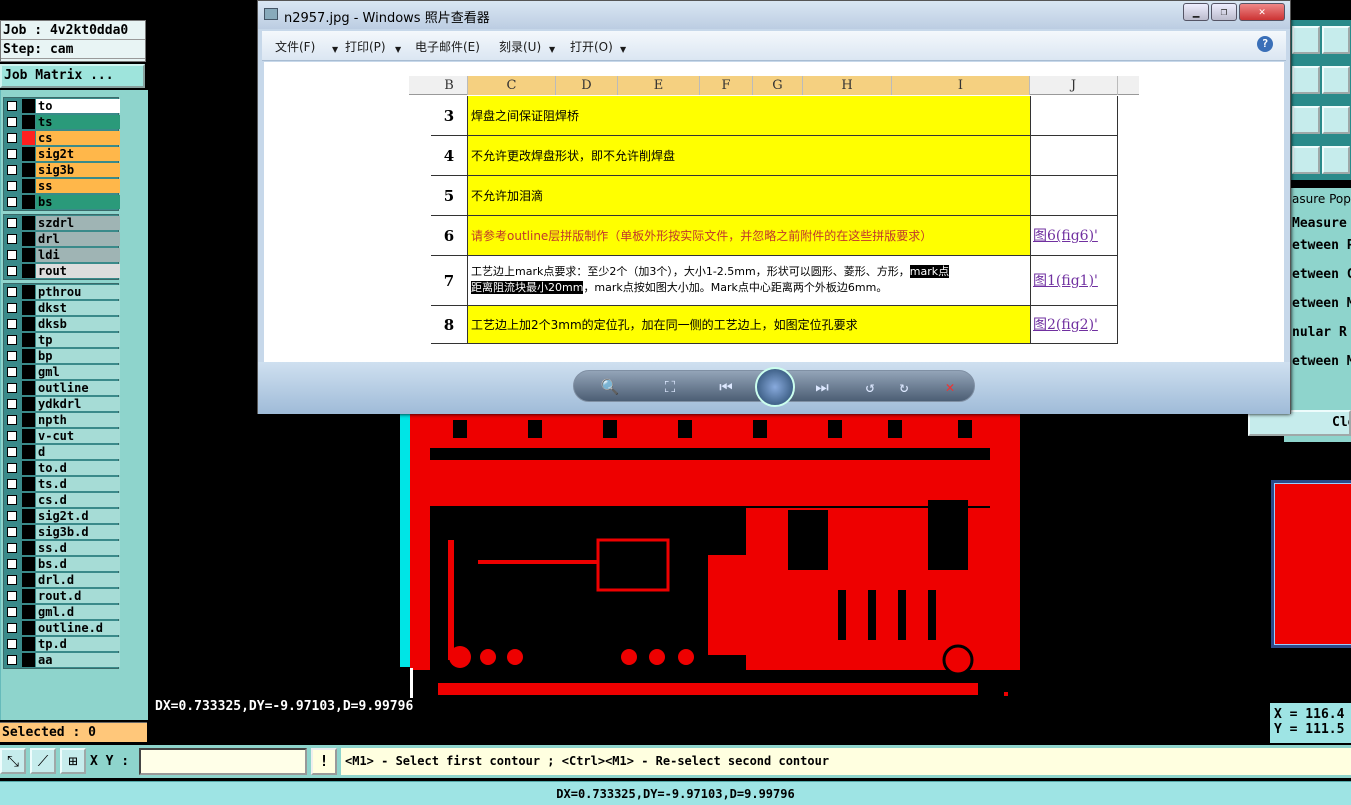 The height and width of the screenshot is (805, 1351). I want to click on previous-icon: ⏮, so click(726, 387).